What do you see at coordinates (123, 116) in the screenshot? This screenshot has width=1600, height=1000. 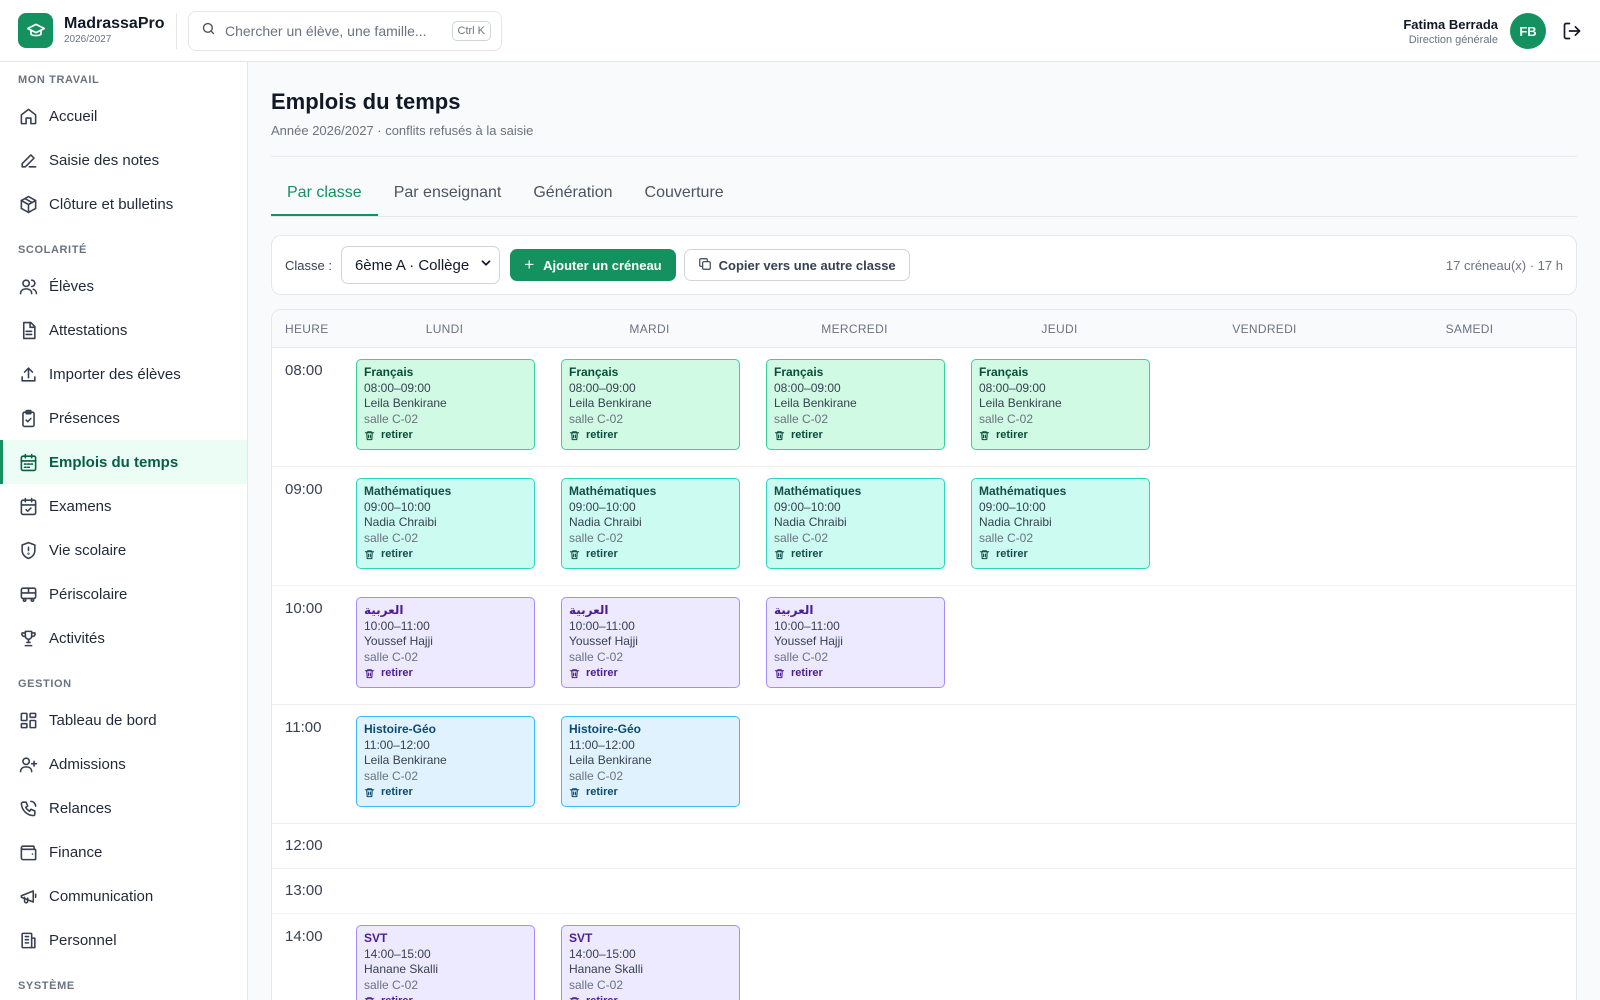 I see `sidebar-item-accueil: Accueil` at bounding box center [123, 116].